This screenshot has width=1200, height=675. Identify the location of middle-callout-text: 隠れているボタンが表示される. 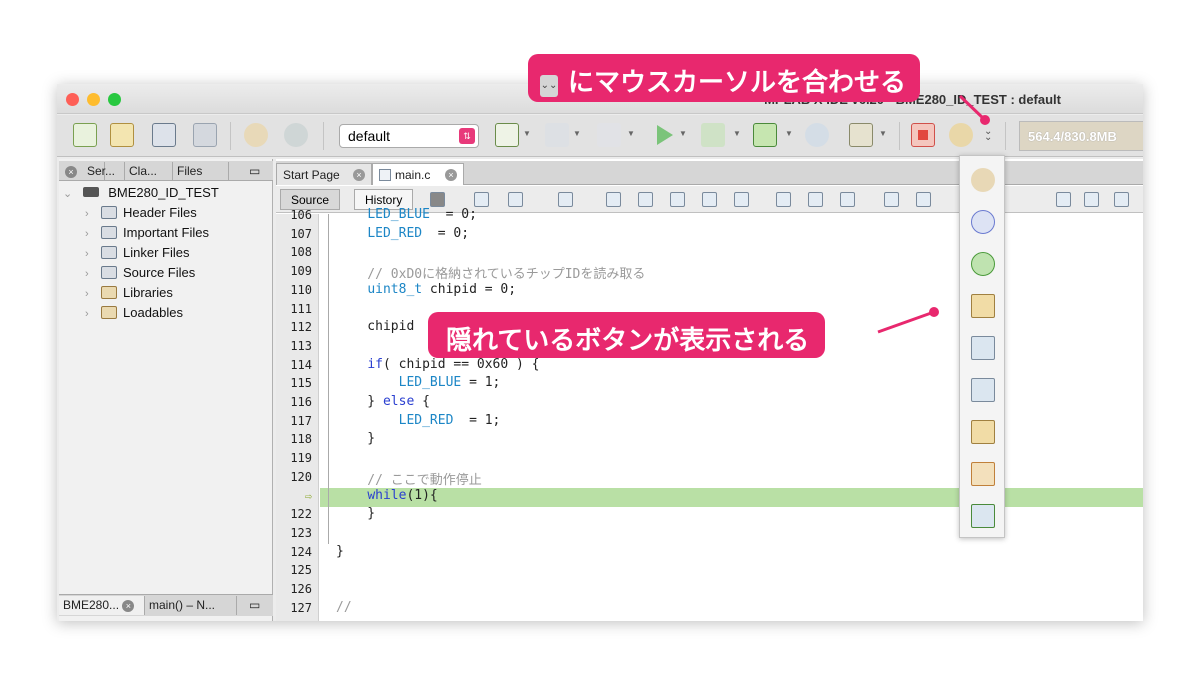
(628, 340).